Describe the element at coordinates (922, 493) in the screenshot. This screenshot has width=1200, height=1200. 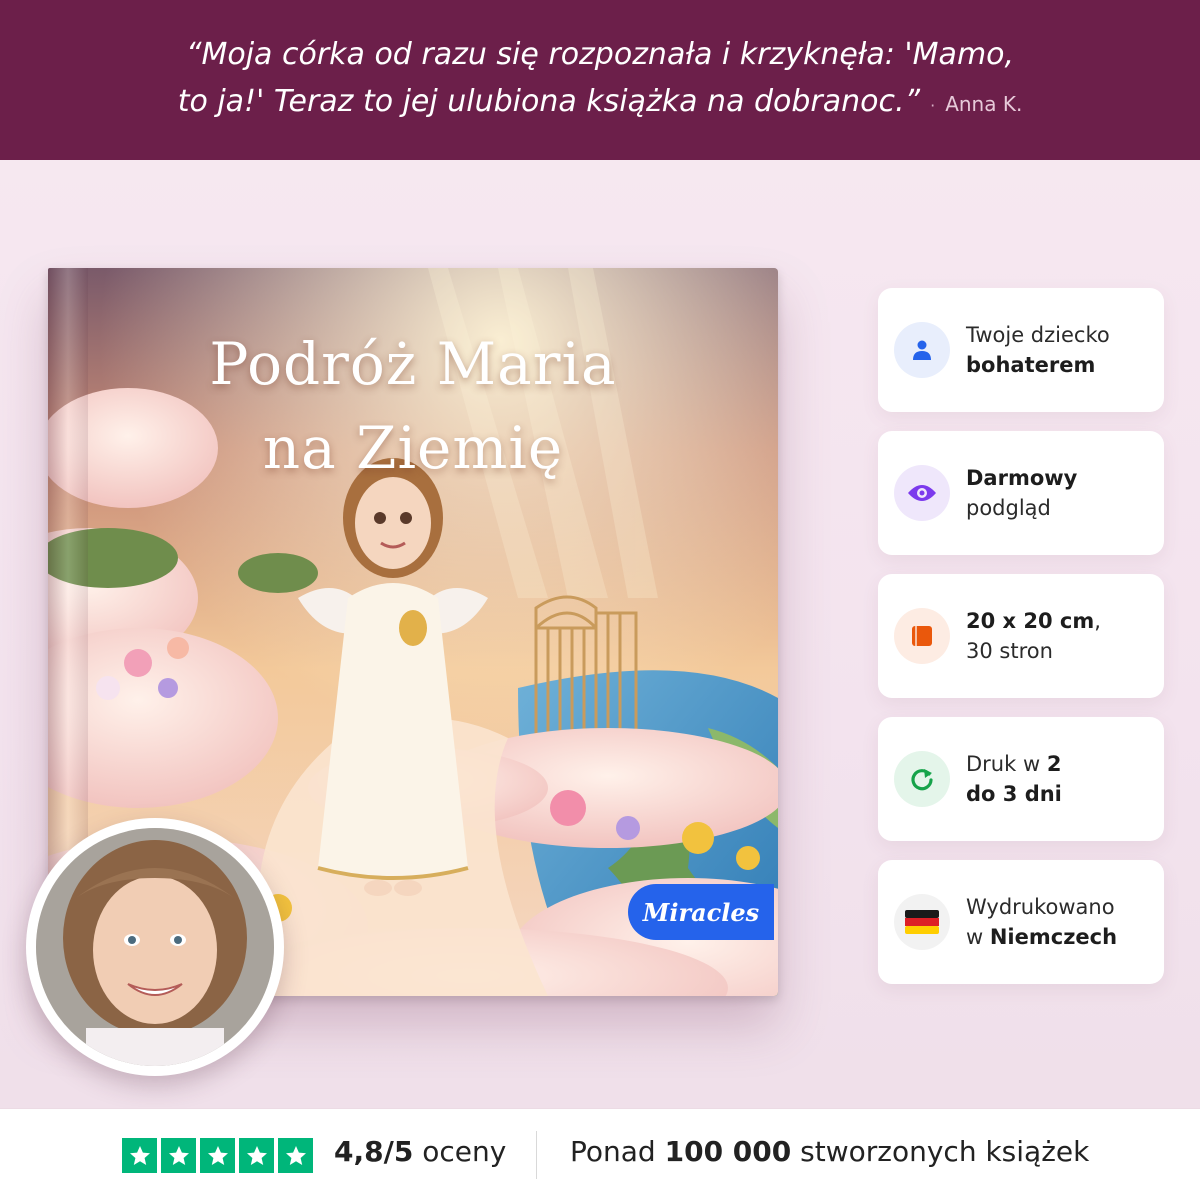
I see `eye-icon` at that location.